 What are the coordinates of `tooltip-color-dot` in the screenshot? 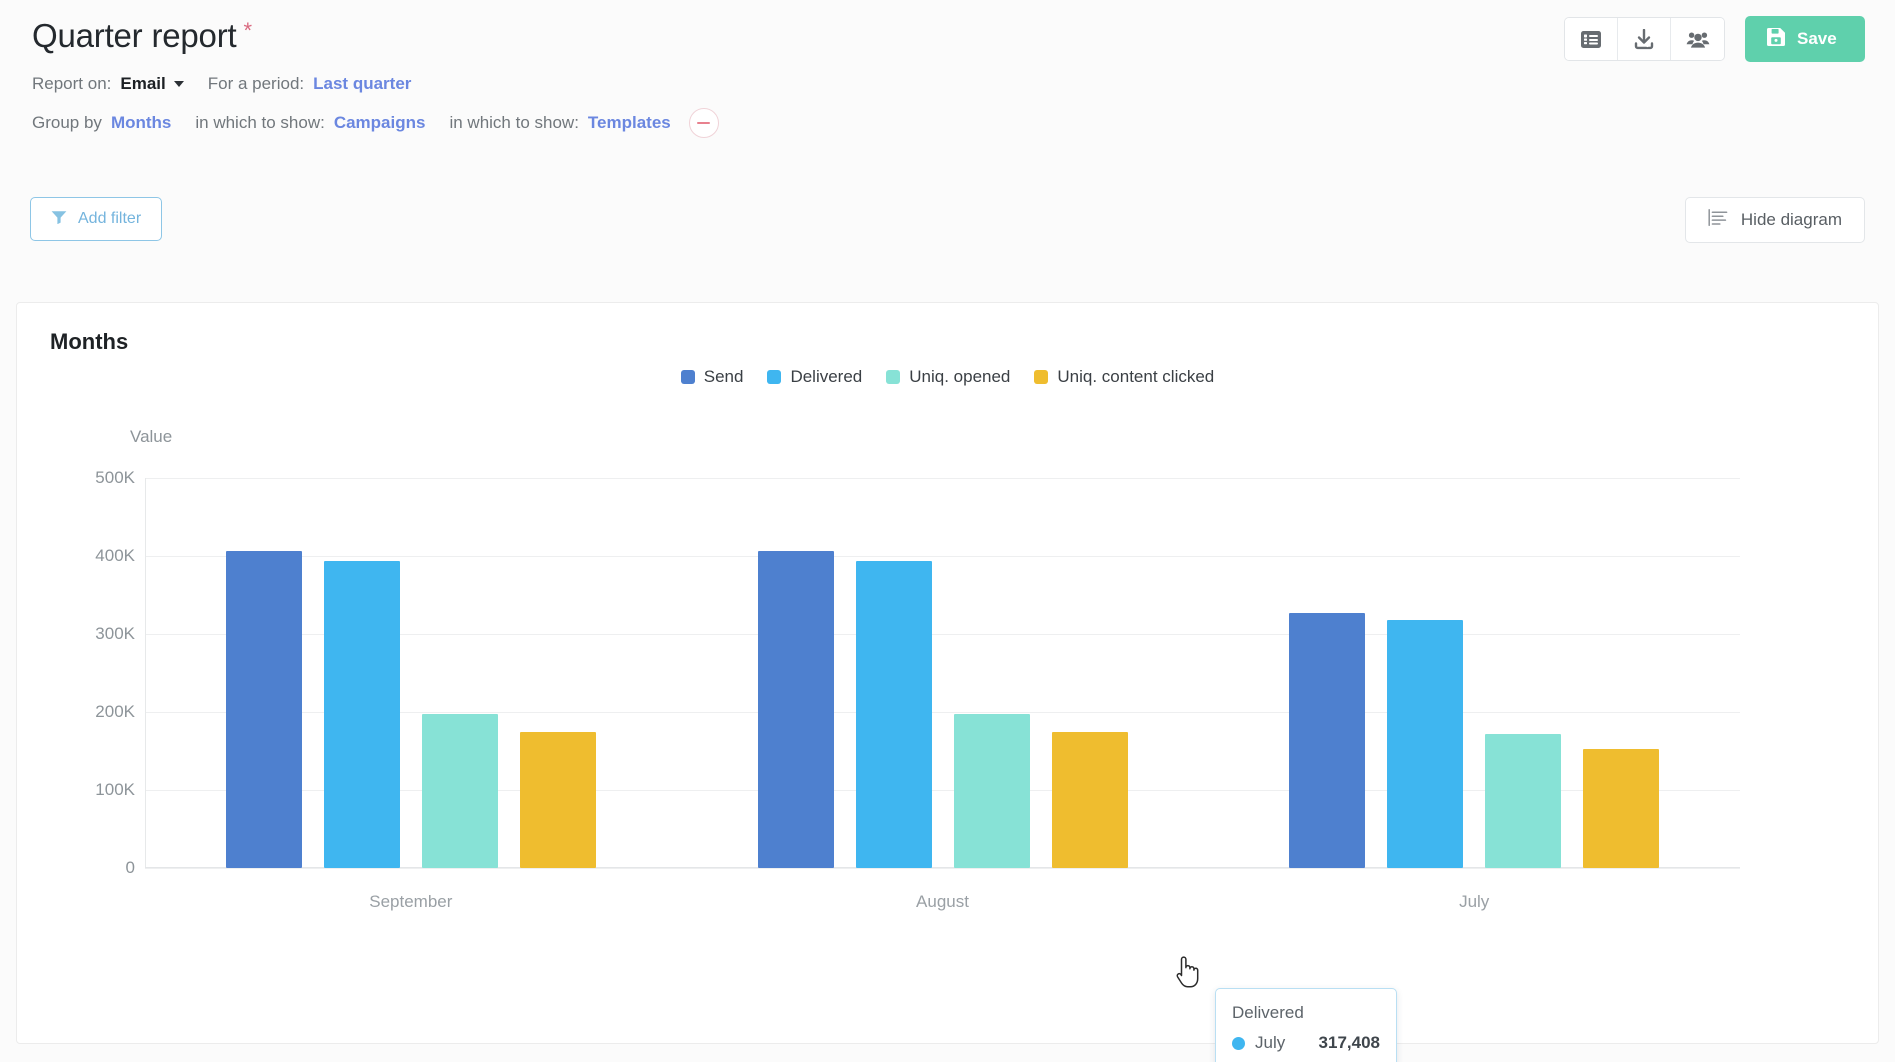 It's located at (1238, 1043).